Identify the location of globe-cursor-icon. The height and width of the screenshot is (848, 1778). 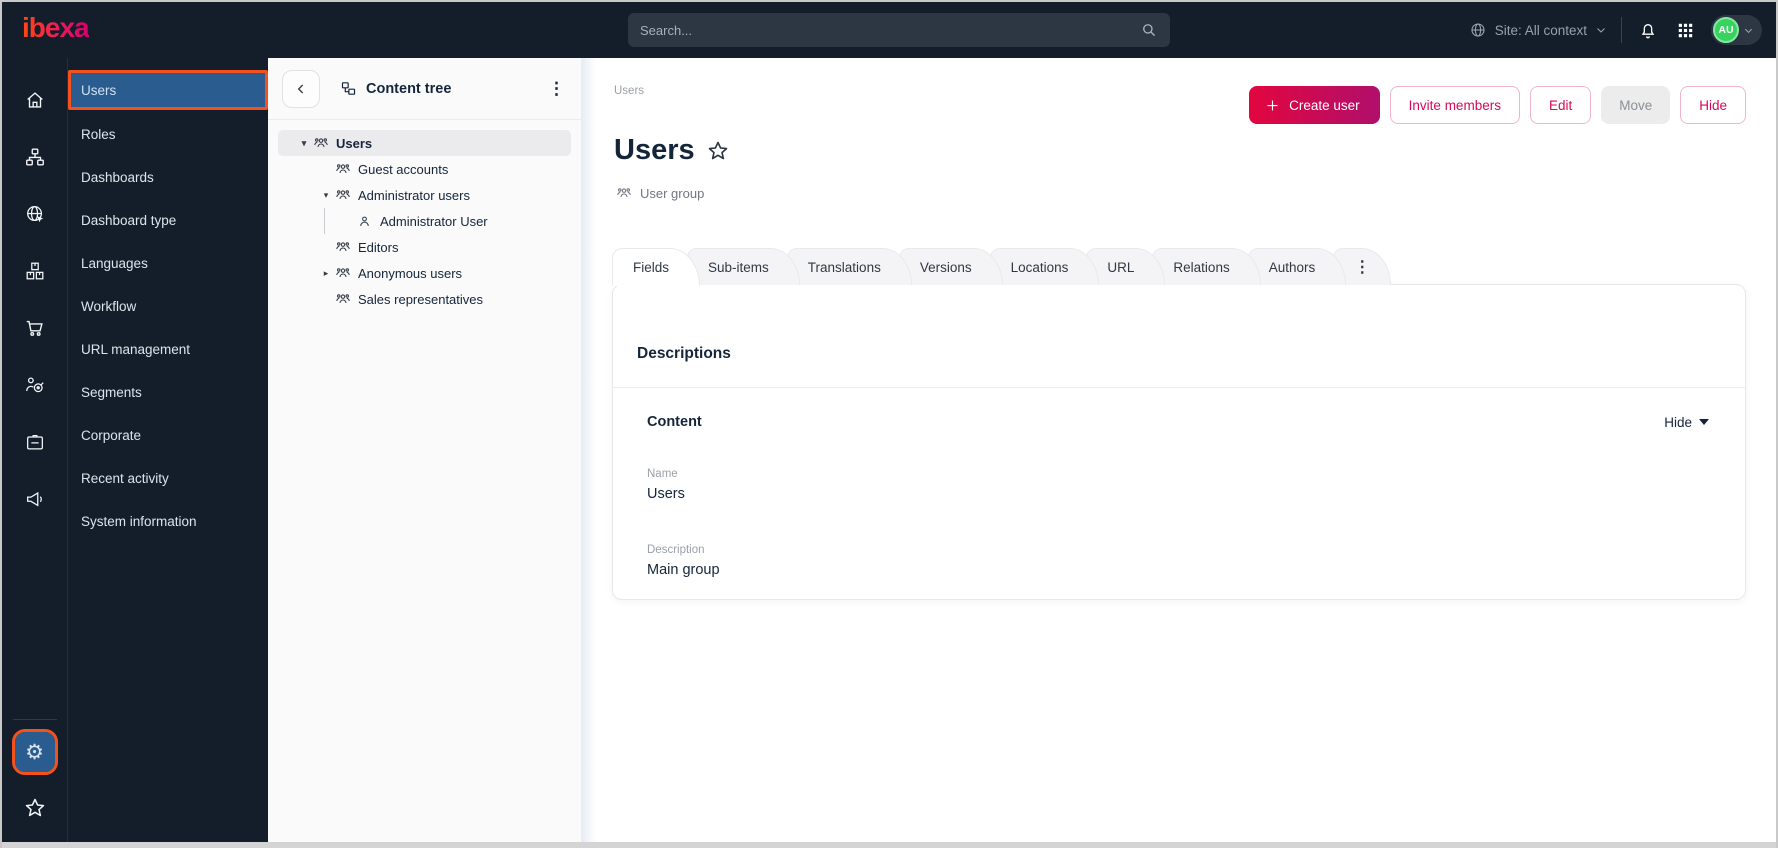
(34, 214).